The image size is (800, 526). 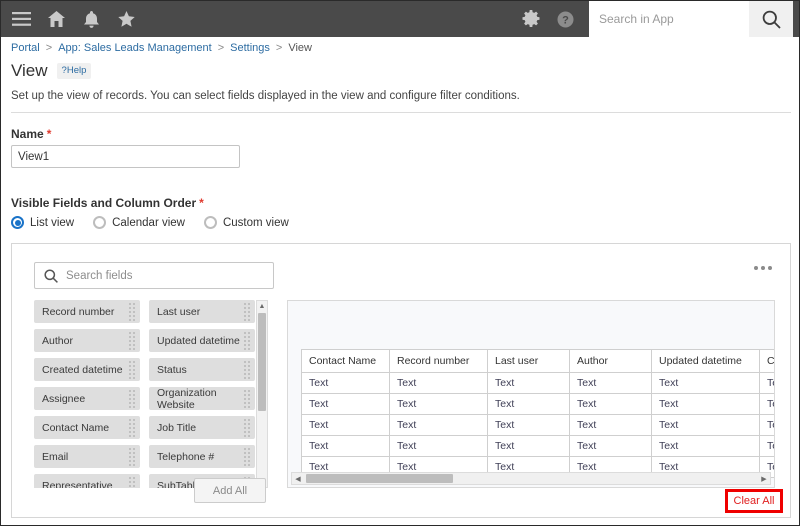 What do you see at coordinates (202, 427) in the screenshot?
I see `field-chip: Job Title` at bounding box center [202, 427].